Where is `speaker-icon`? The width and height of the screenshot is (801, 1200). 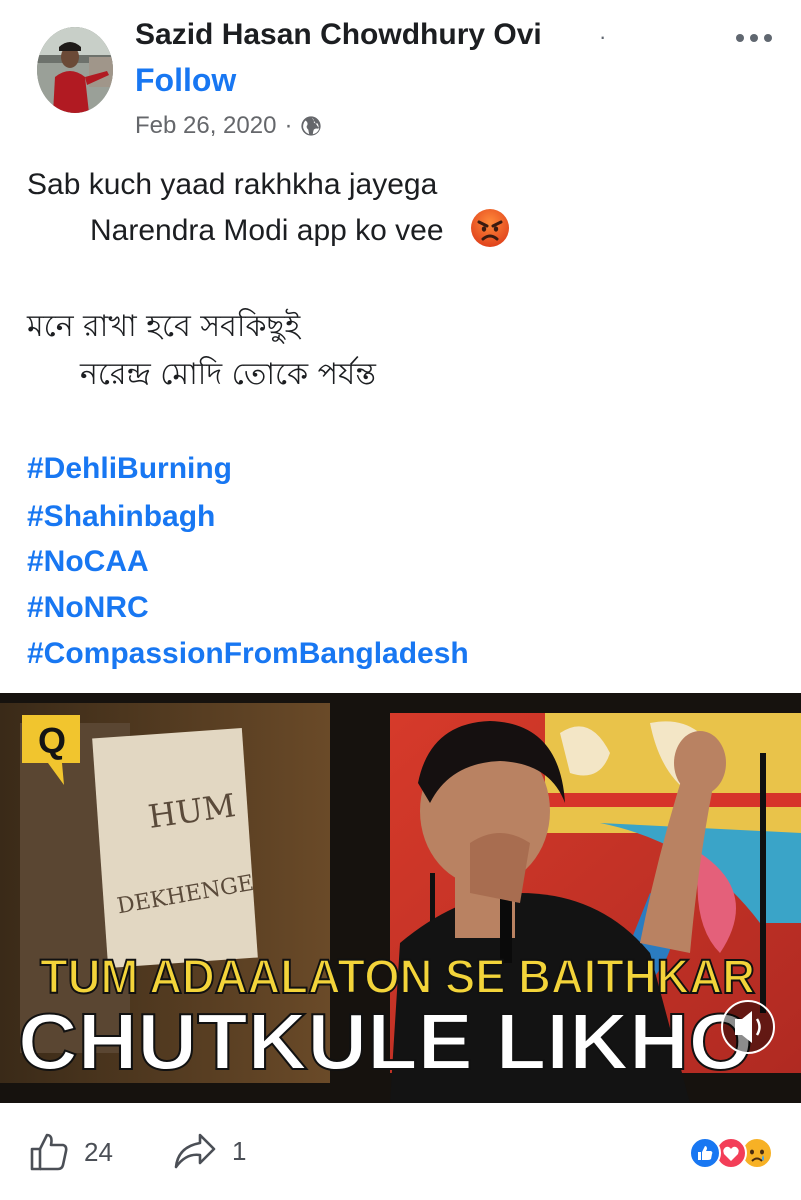
speaker-icon is located at coordinates (748, 1027).